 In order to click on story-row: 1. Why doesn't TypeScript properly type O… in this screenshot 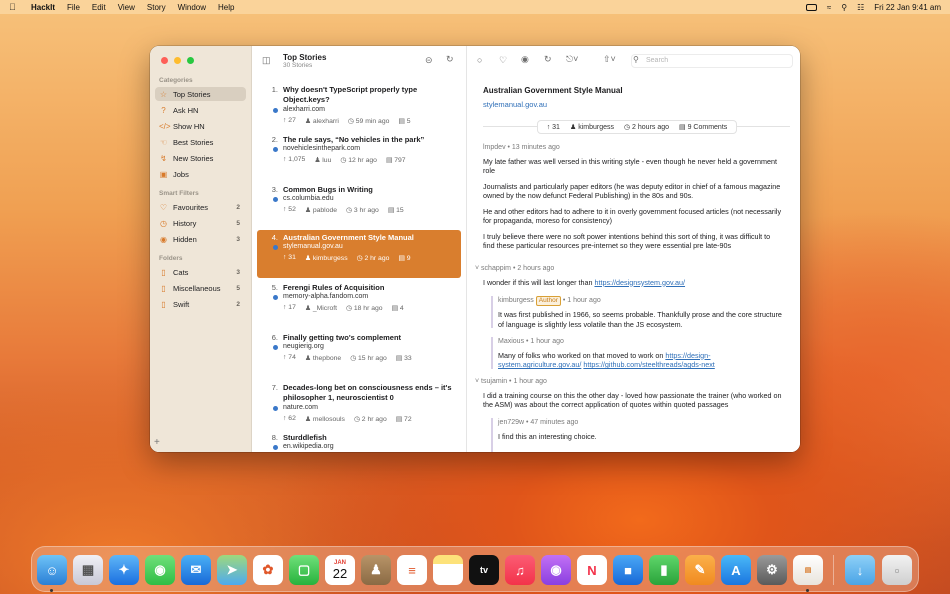, I will do `click(359, 106)`.